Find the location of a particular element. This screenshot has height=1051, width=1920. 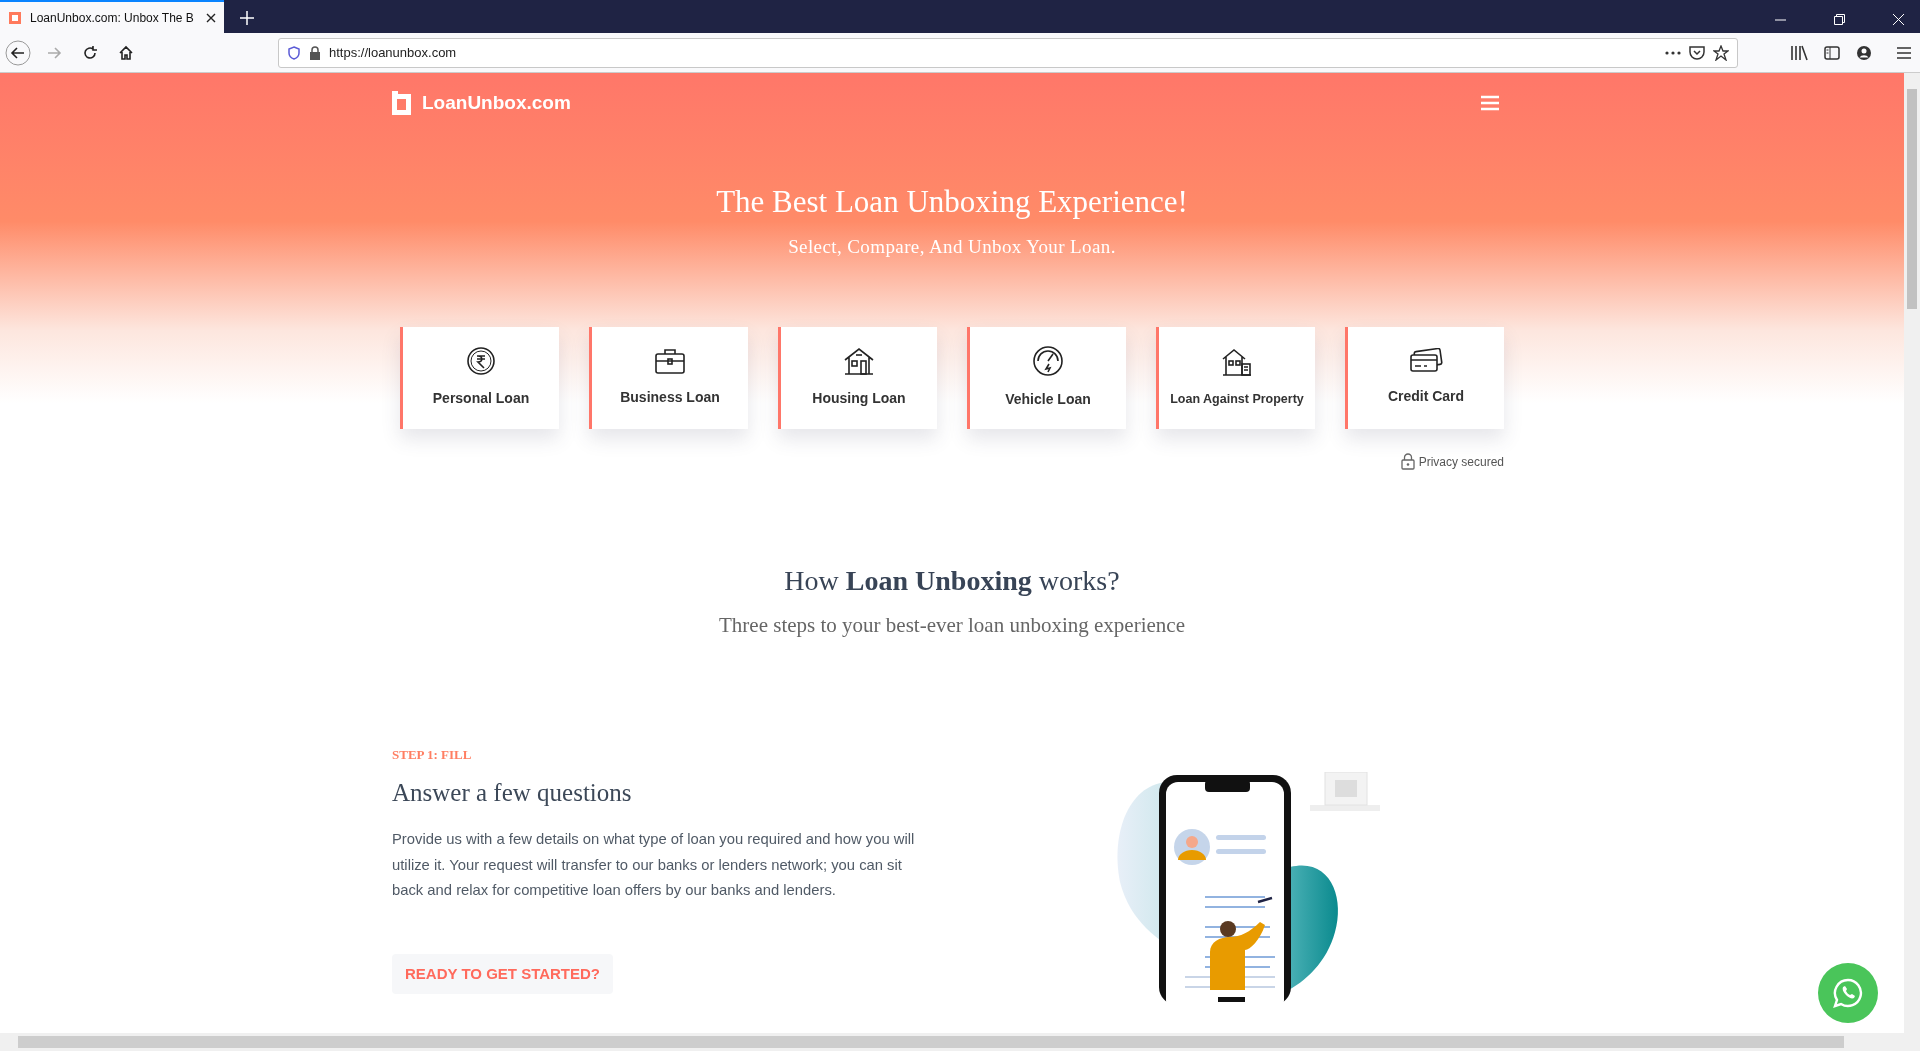

privacy-note: Privacy secured is located at coordinates (1461, 462).